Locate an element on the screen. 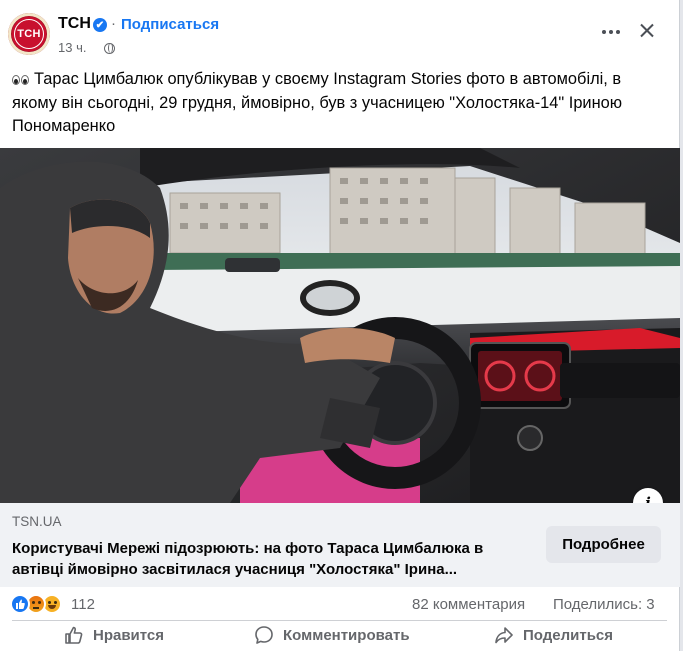 This screenshot has width=683, height=651. avatar-logo-text: ТСН is located at coordinates (29, 34).